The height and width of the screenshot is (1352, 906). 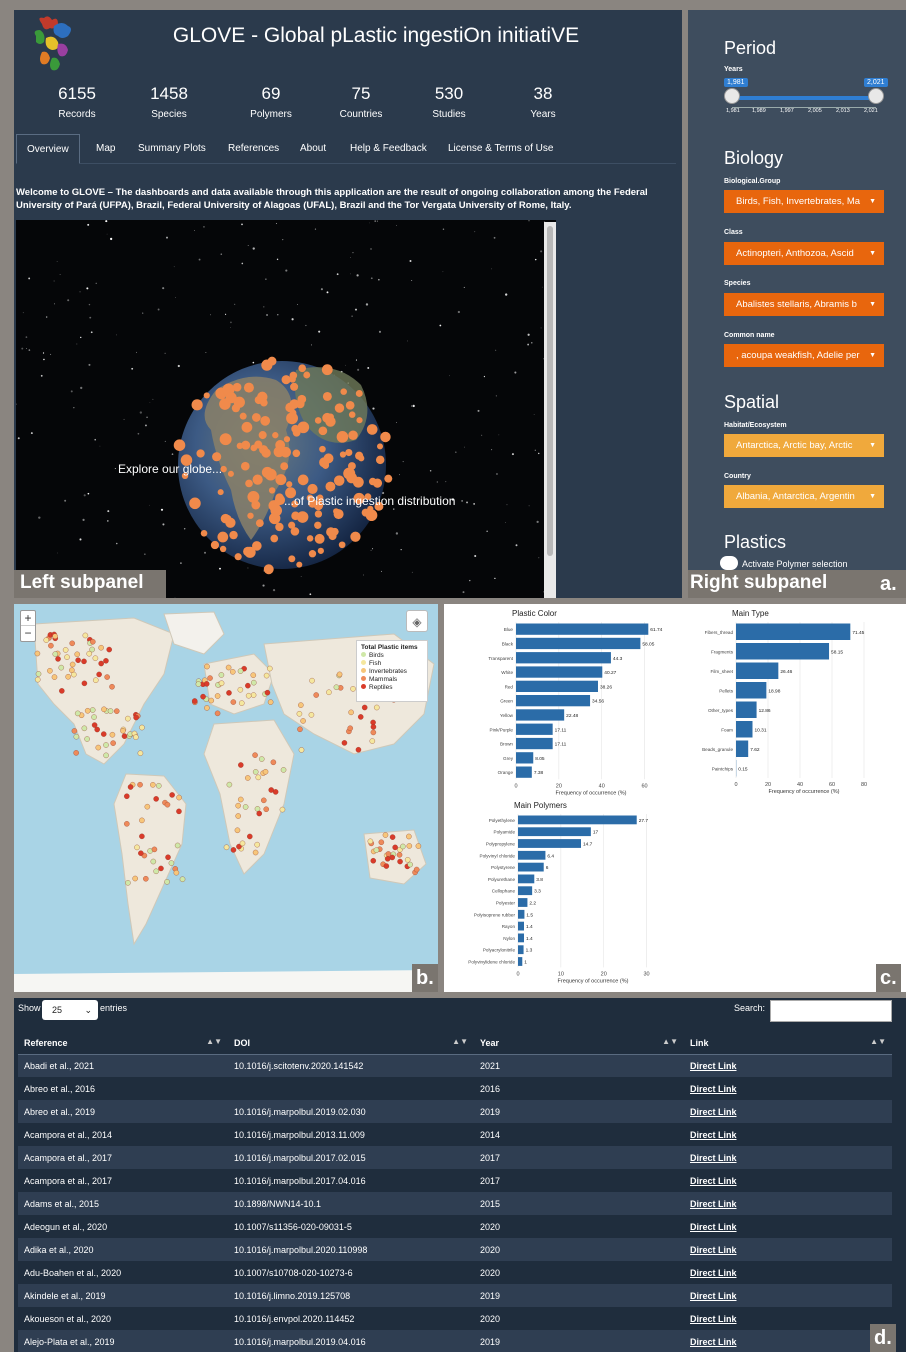 What do you see at coordinates (804, 355) in the screenshot?
I see `common-name-select: , acoupa weakfish, Adelie per ▼` at bounding box center [804, 355].